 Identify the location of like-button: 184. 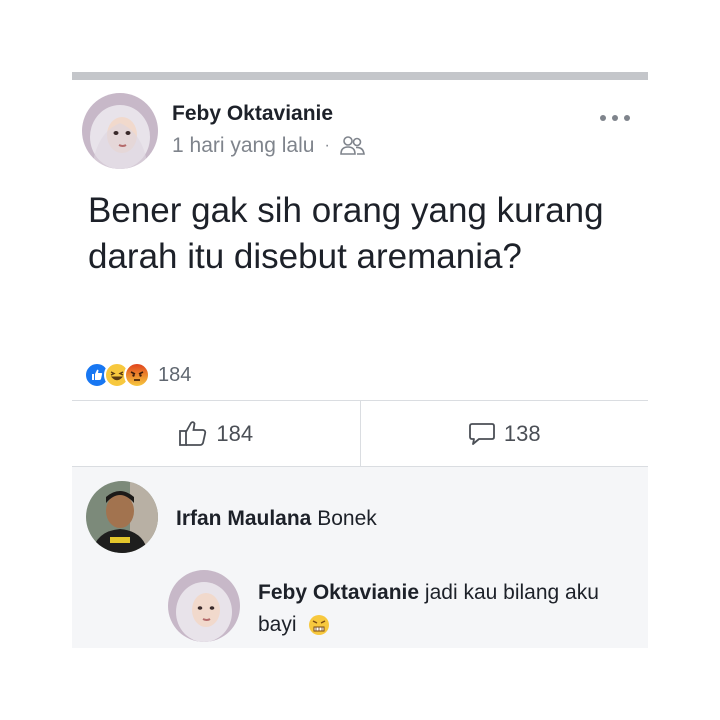
(216, 433).